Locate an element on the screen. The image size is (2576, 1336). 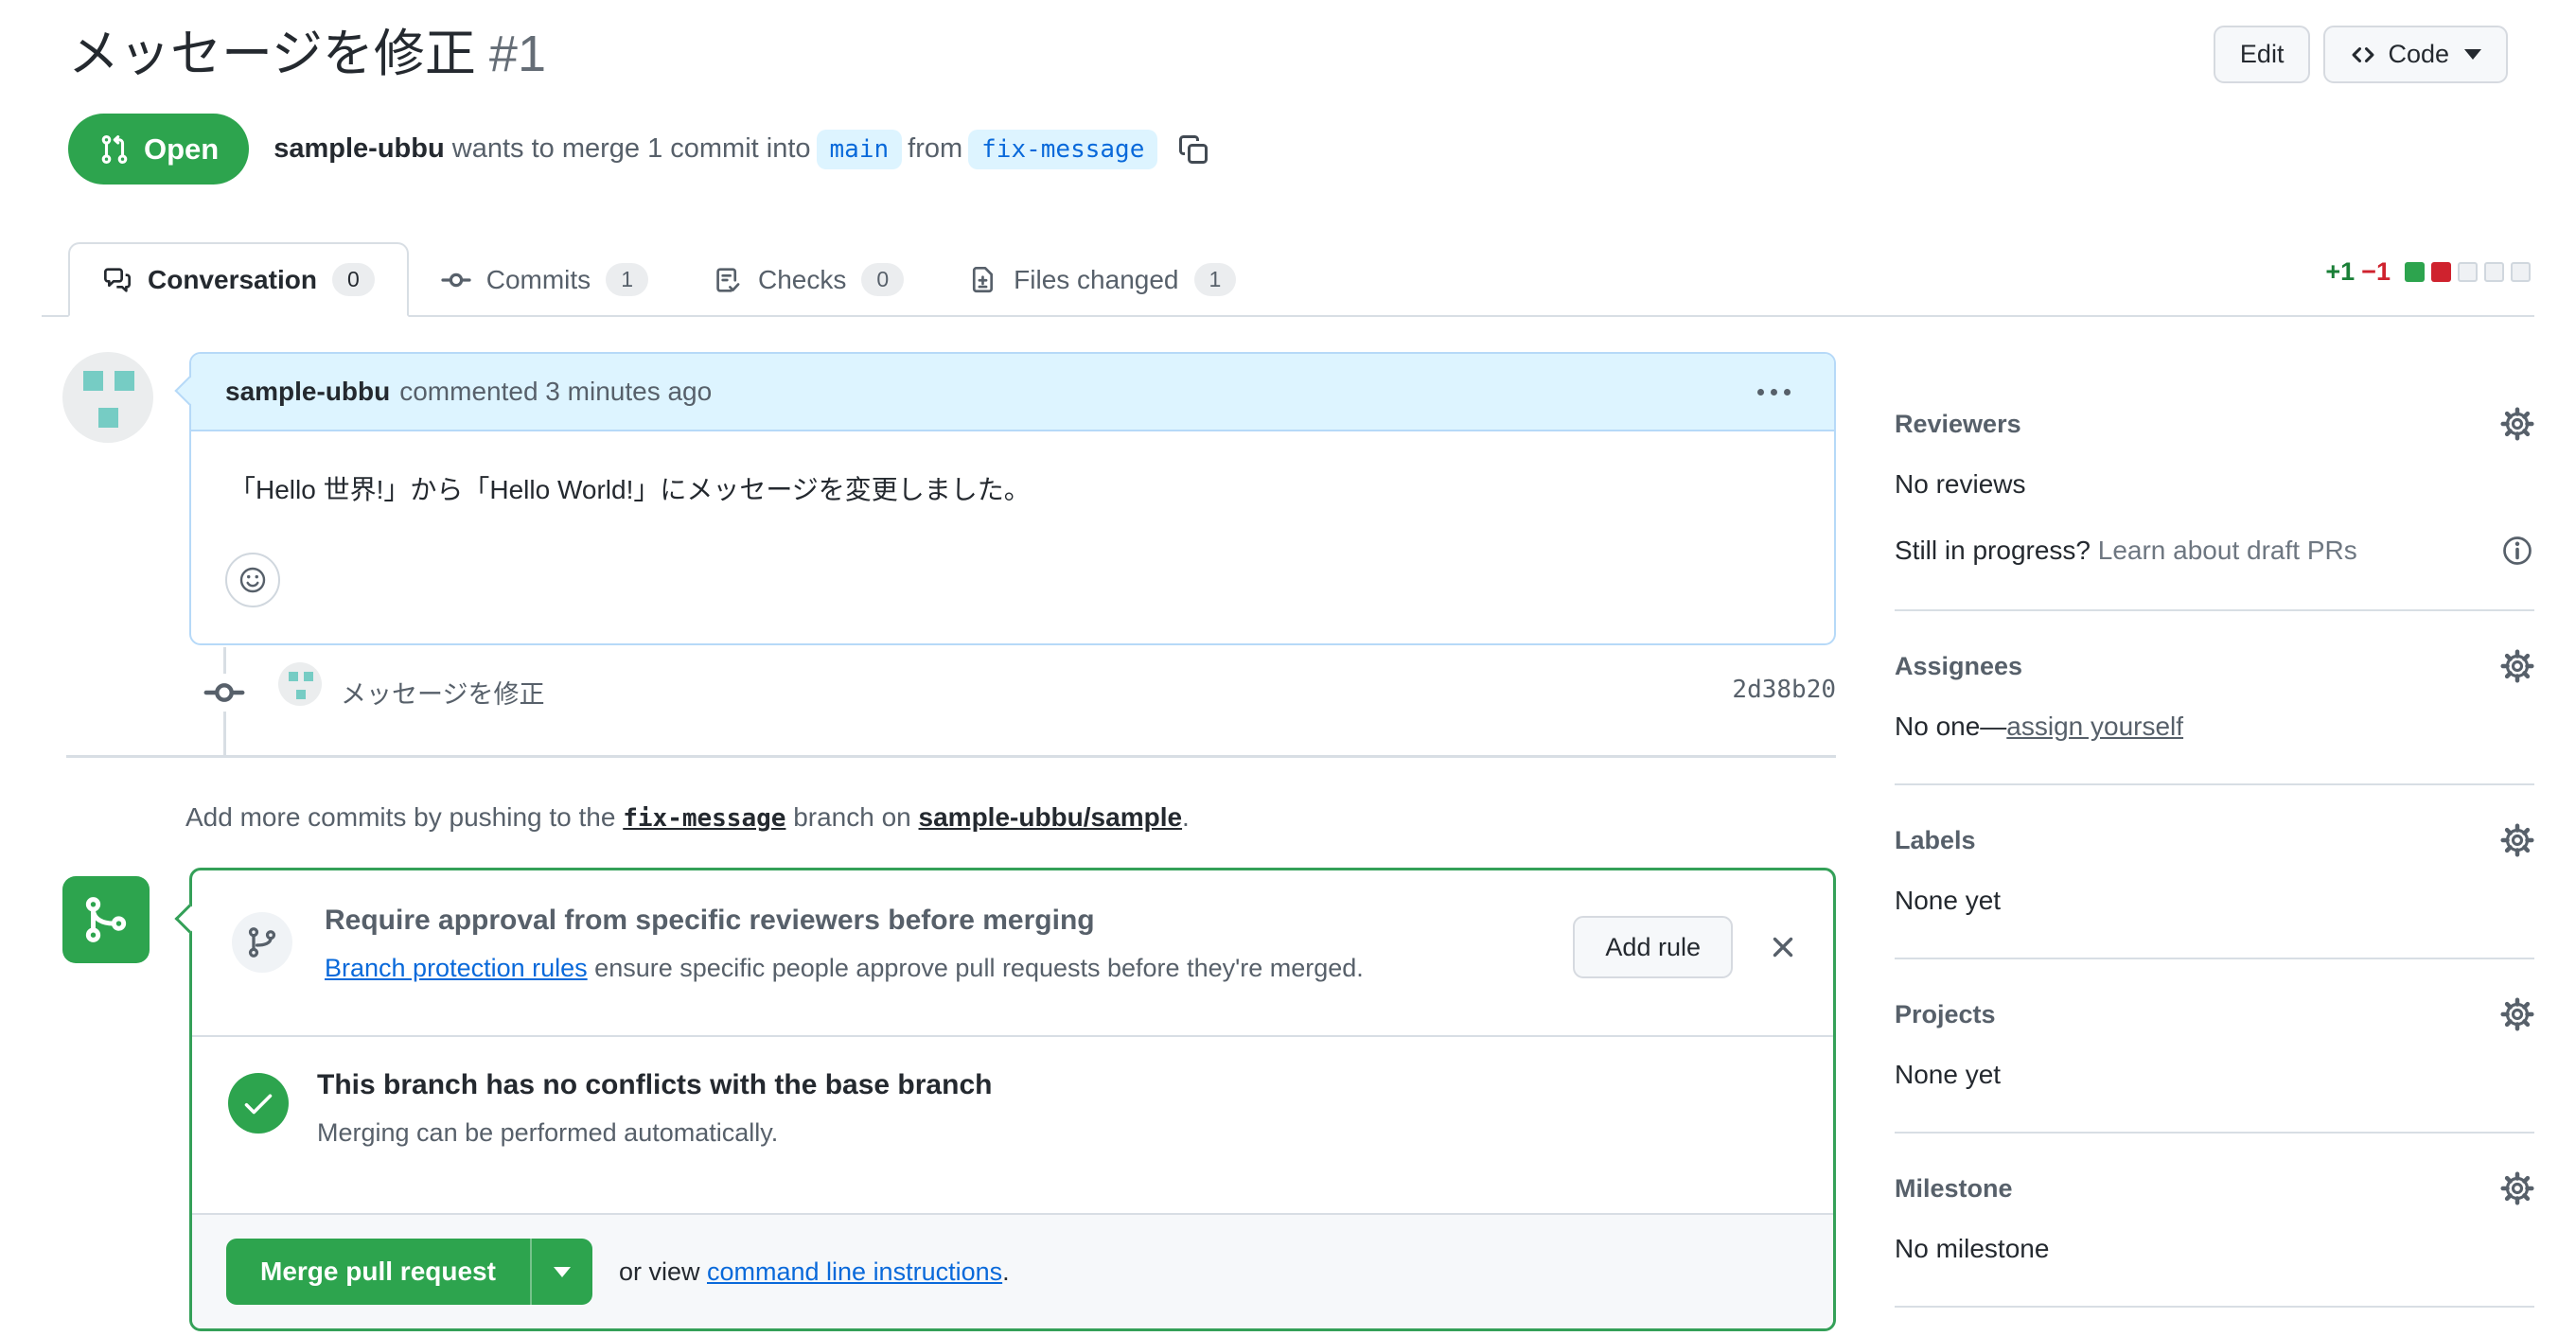
tab-conversation: Conversation 0 is located at coordinates (238, 280).